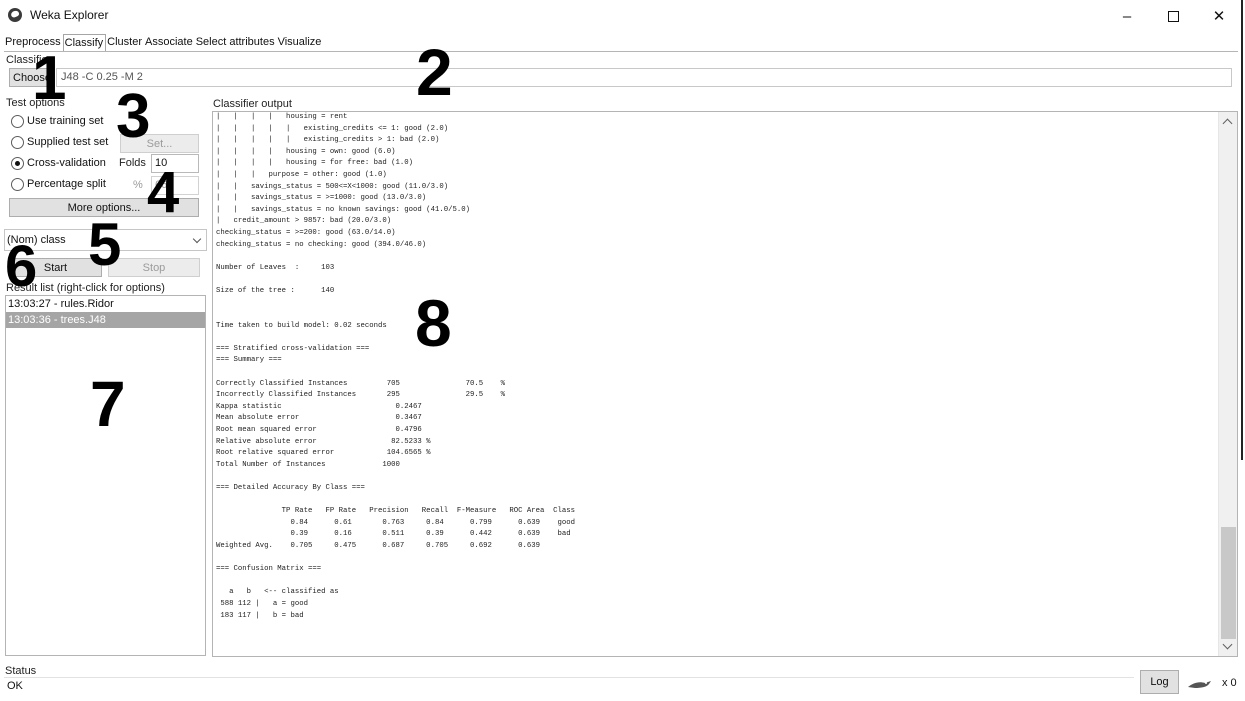 Image resolution: width=1245 pixels, height=701 pixels. I want to click on window-title: Weka Explorer, so click(69, 15).